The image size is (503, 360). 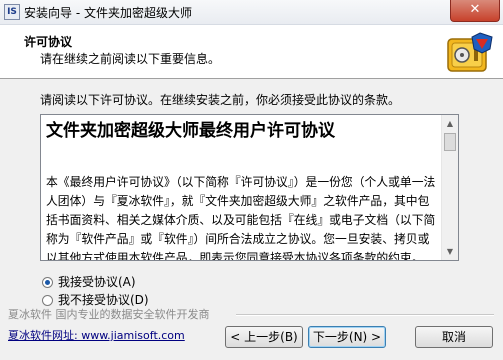 What do you see at coordinates (475, 11) in the screenshot?
I see `close-button: ✕` at bounding box center [475, 11].